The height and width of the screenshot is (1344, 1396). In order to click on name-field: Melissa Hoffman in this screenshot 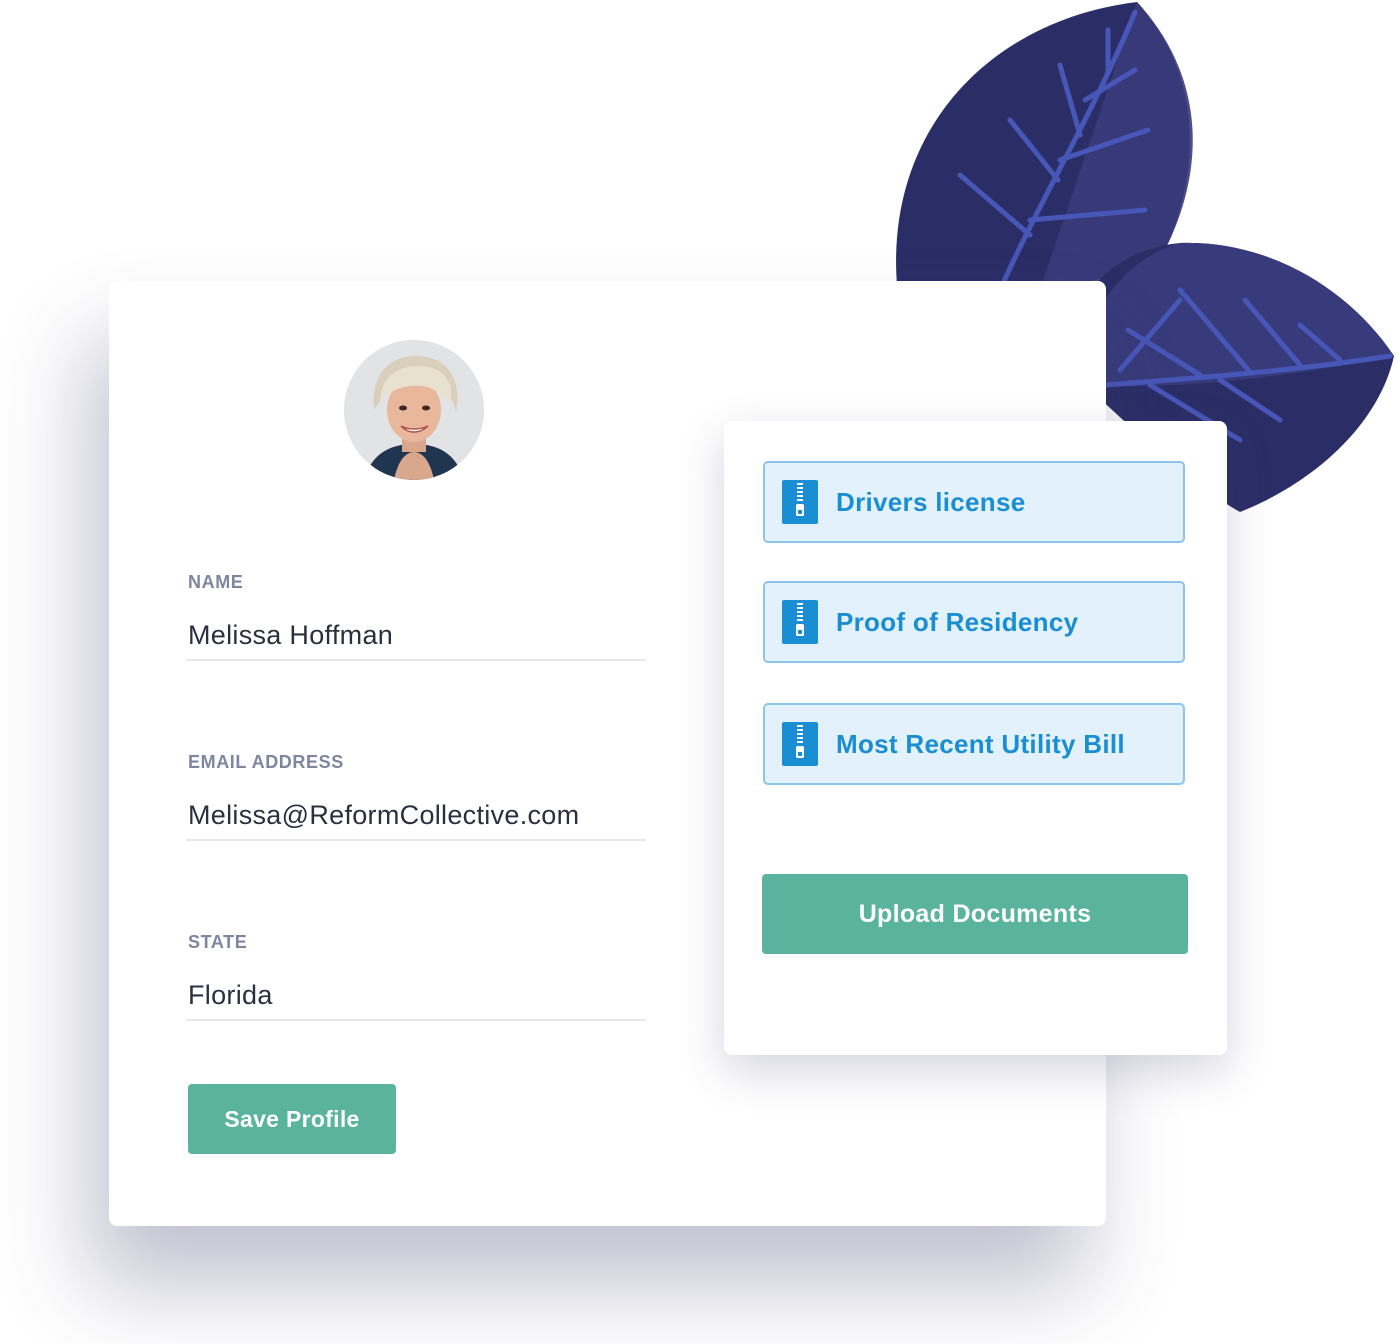, I will do `click(290, 635)`.